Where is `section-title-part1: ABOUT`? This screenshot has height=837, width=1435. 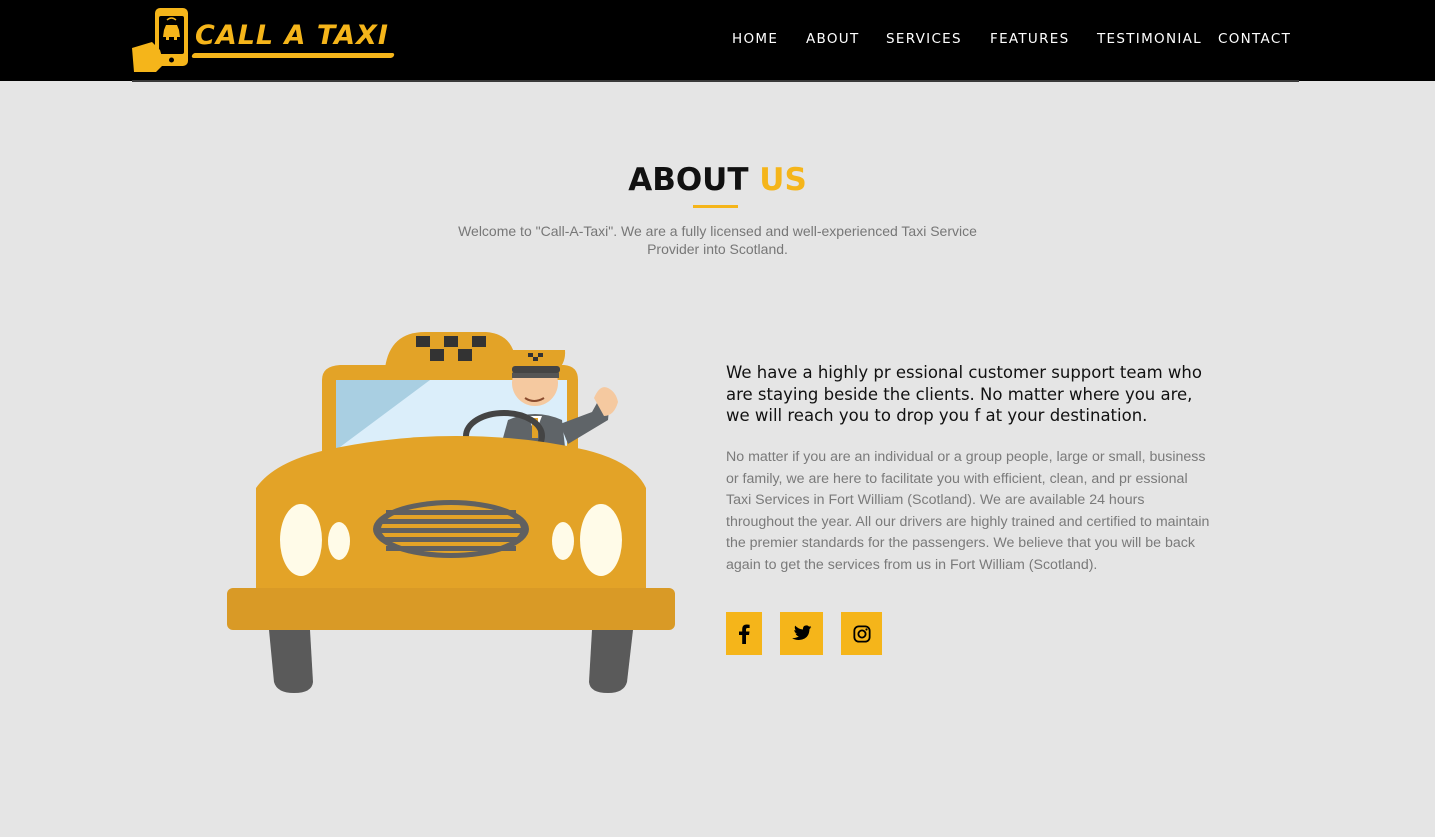
section-title-part1: ABOUT is located at coordinates (688, 180).